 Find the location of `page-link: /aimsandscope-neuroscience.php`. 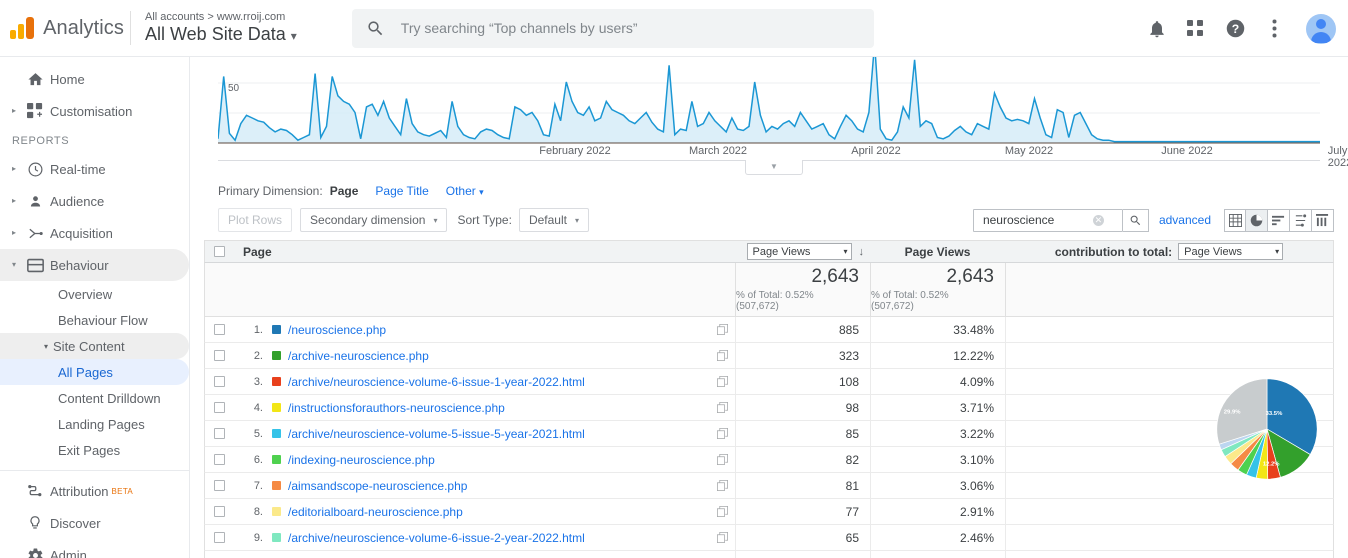

page-link: /aimsandscope-neuroscience.php is located at coordinates (377, 486).